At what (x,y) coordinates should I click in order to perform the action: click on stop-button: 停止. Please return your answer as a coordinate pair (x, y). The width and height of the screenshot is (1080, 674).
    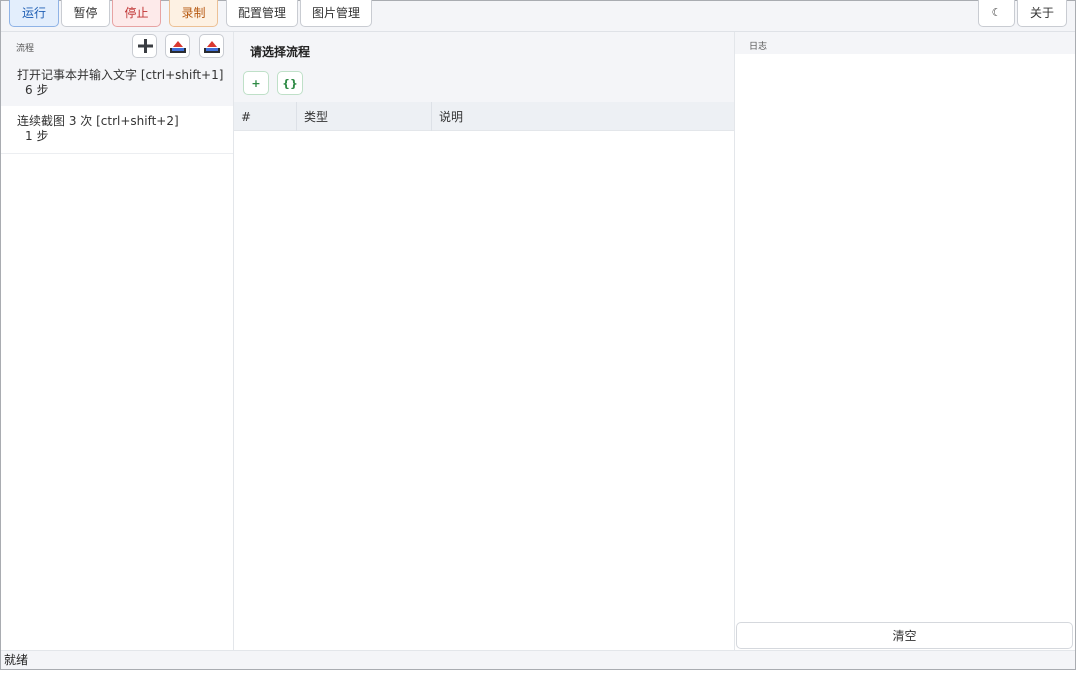
    Looking at the image, I should click on (136, 13).